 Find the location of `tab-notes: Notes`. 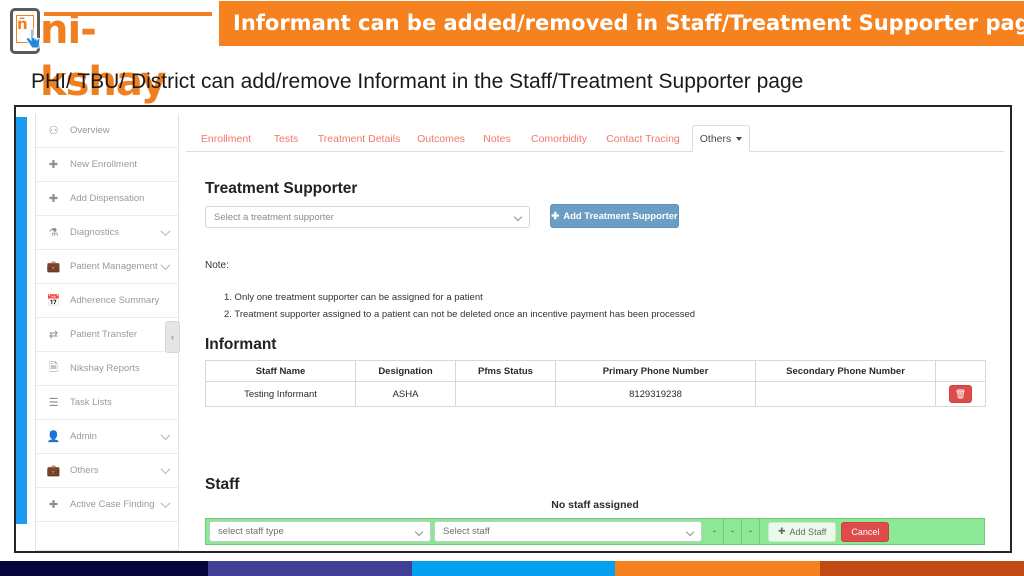

tab-notes: Notes is located at coordinates (497, 138).